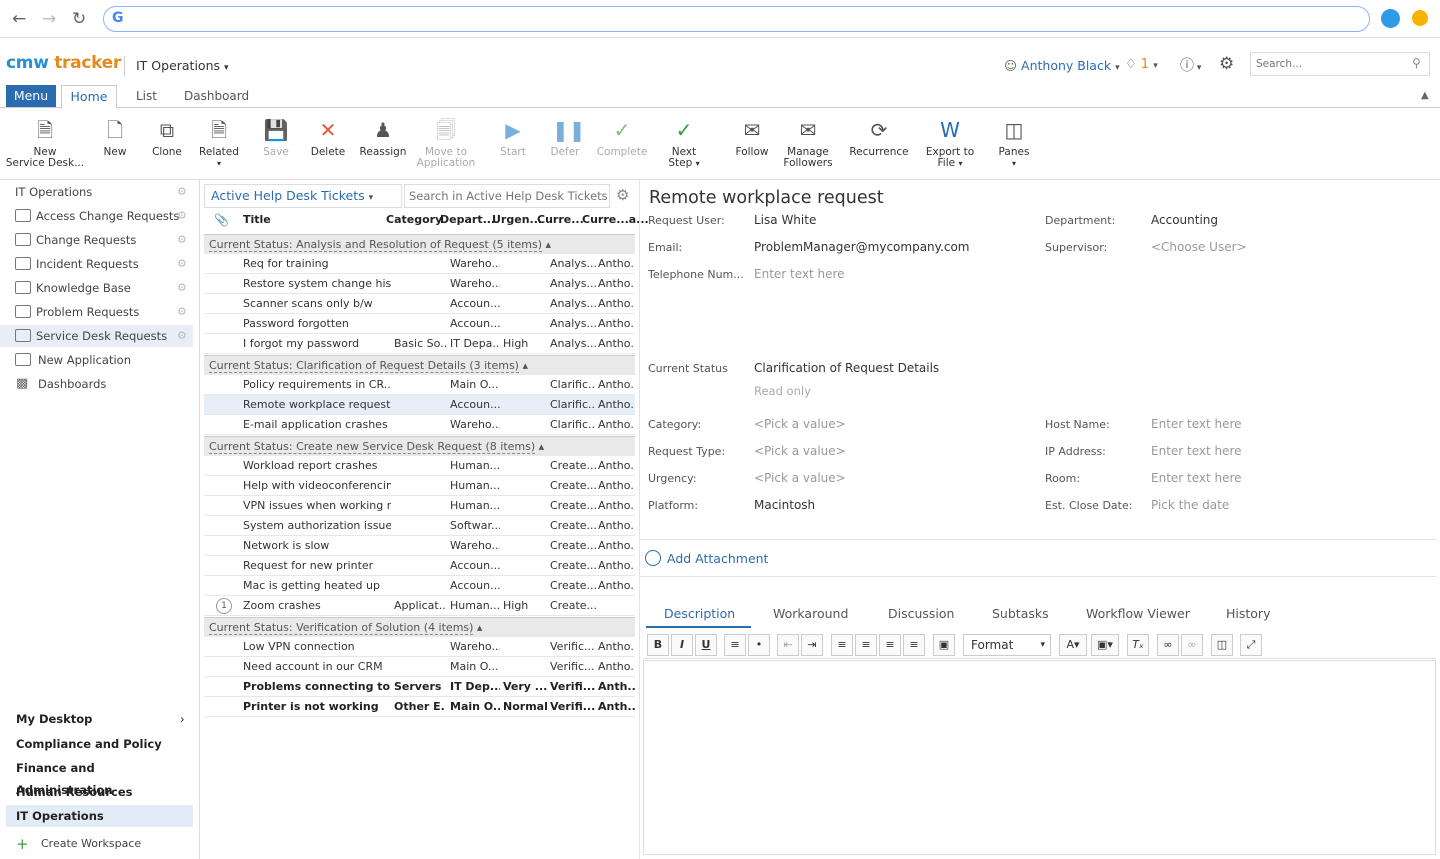 The height and width of the screenshot is (859, 1440). Describe the element at coordinates (736, 19) in the screenshot. I see `address-bar: G` at that location.